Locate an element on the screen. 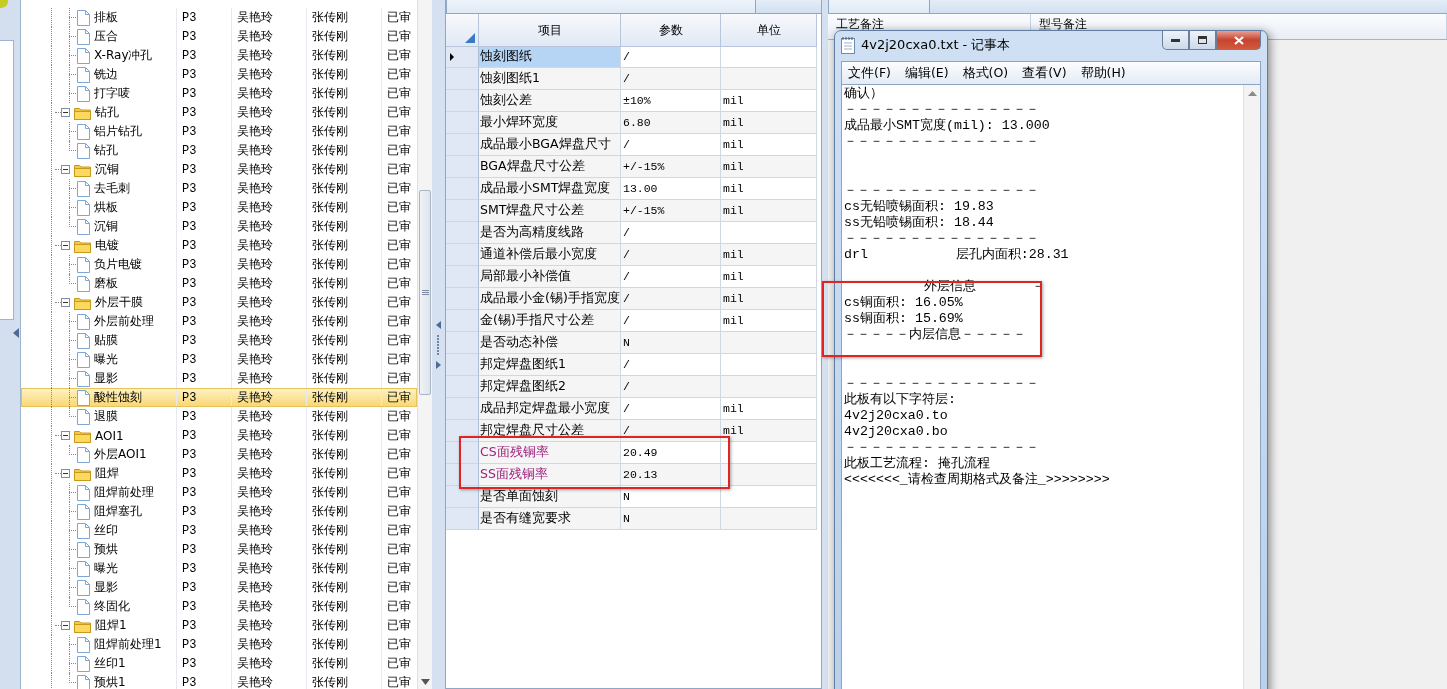 The height and width of the screenshot is (689, 1447). text-line: 此板有以下字符层: is located at coordinates (900, 399).